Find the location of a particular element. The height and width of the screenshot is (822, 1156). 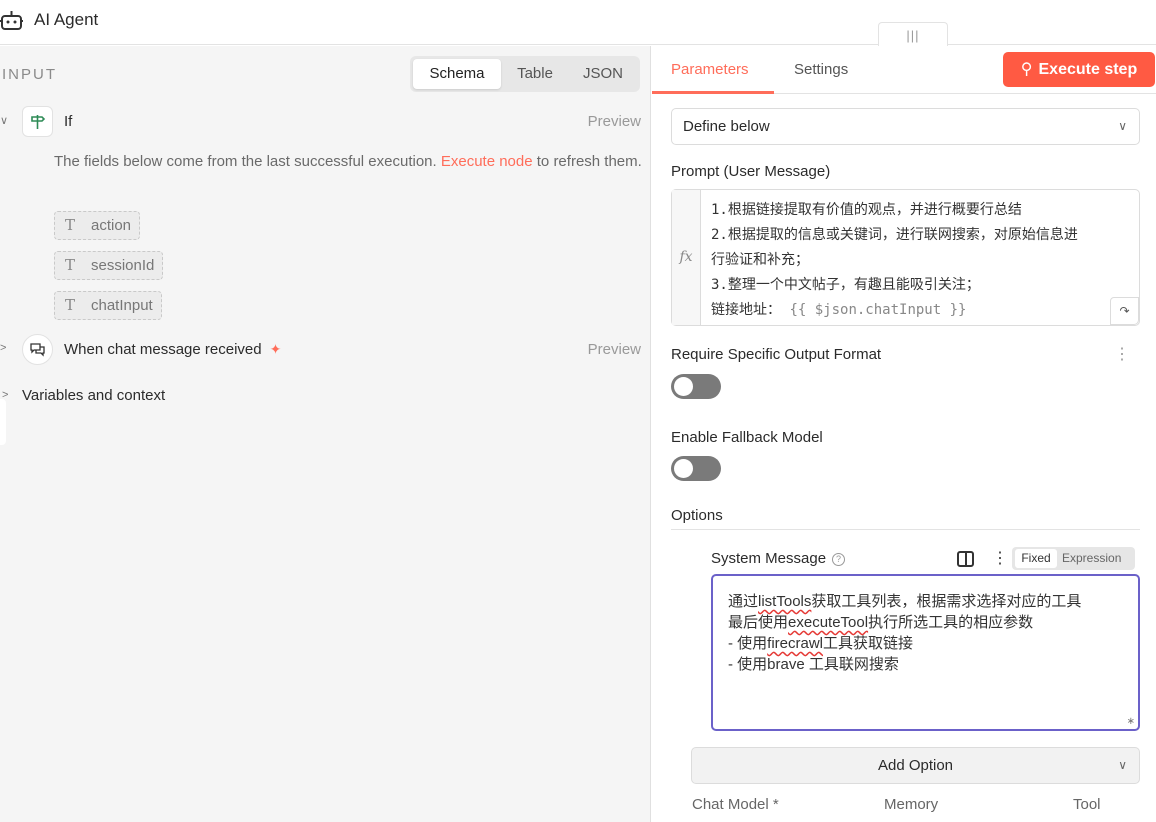

field-sessionid: T sessionId is located at coordinates (109, 265).